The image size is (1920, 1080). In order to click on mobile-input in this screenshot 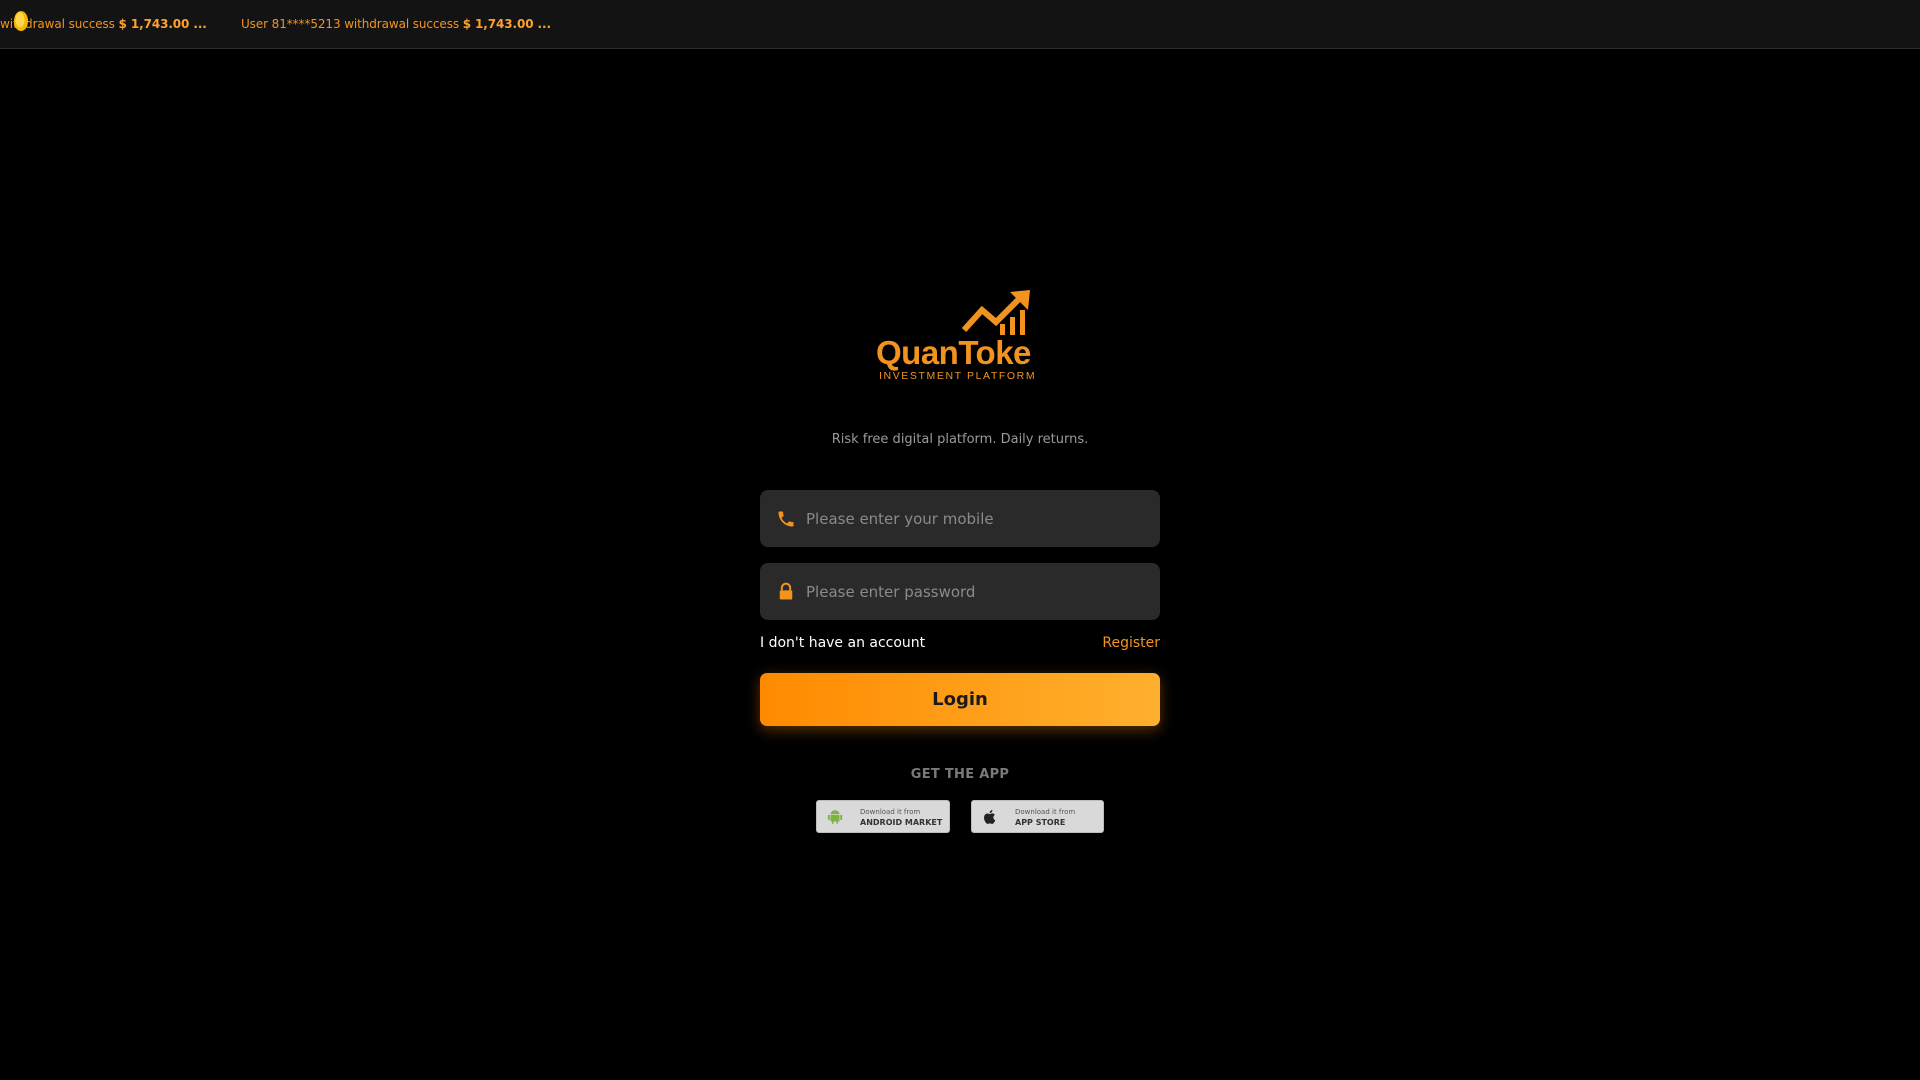, I will do `click(974, 518)`.